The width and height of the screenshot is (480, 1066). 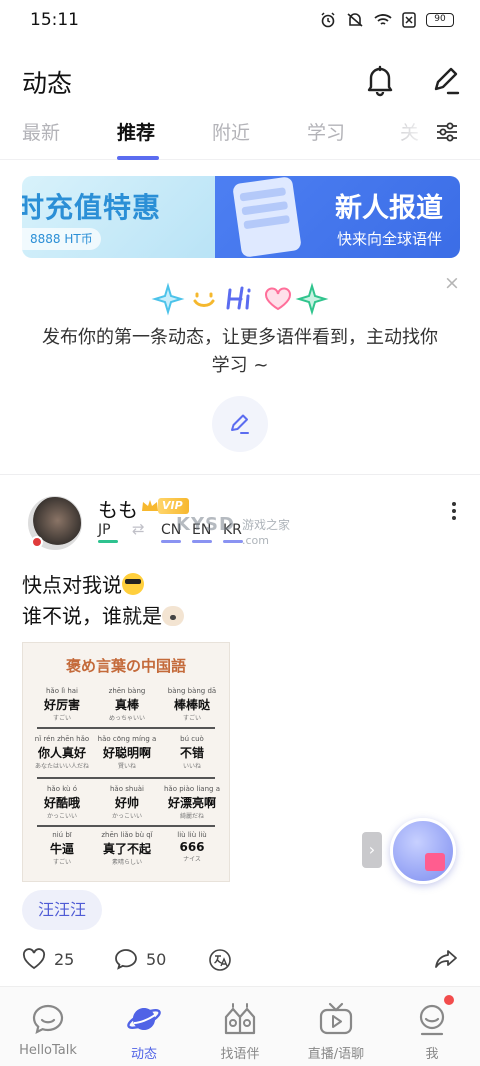 What do you see at coordinates (48, 1019) in the screenshot?
I see `chat-bubble-icon` at bounding box center [48, 1019].